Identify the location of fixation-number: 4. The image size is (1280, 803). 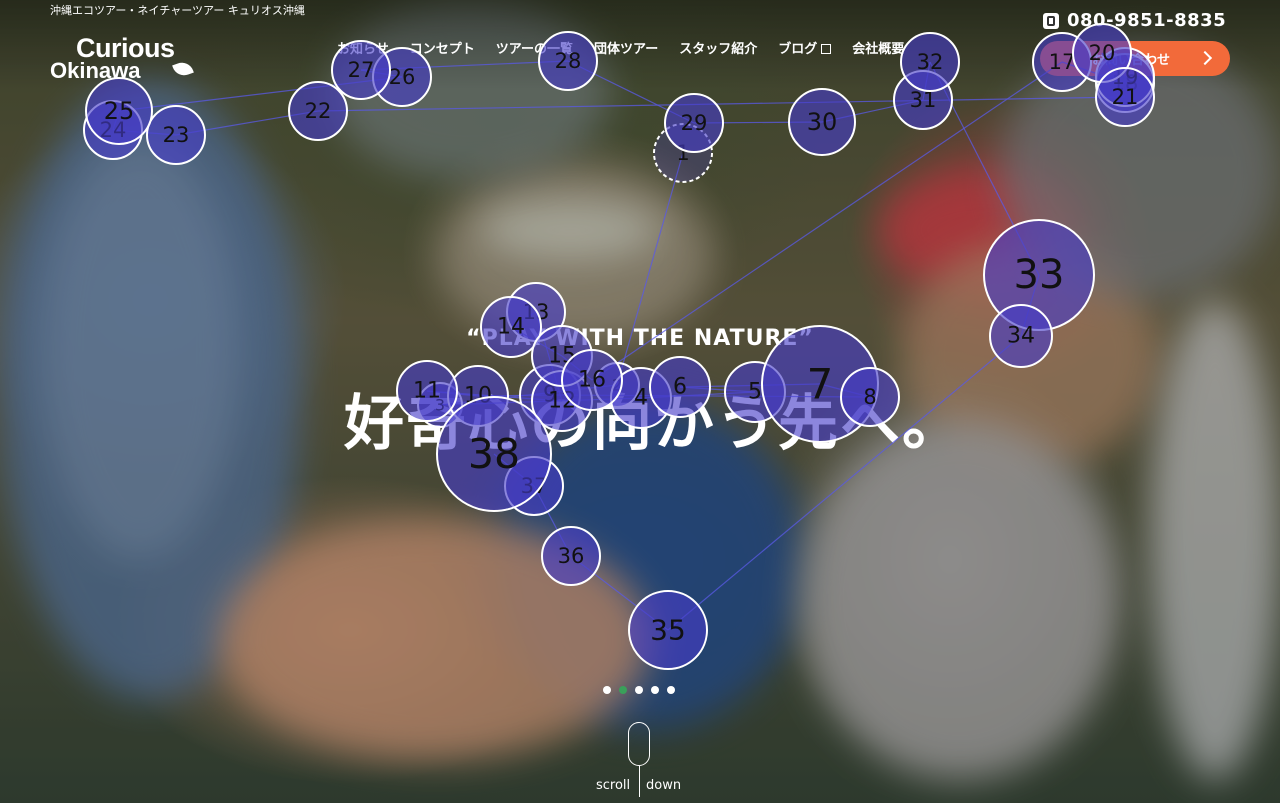
(641, 398).